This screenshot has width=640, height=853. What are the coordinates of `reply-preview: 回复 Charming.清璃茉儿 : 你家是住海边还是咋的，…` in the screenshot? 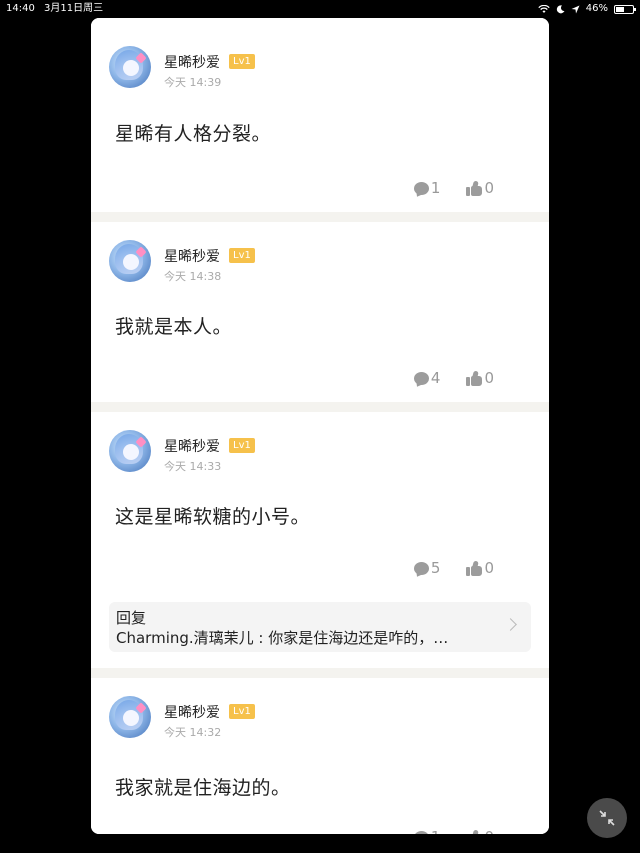 It's located at (320, 627).